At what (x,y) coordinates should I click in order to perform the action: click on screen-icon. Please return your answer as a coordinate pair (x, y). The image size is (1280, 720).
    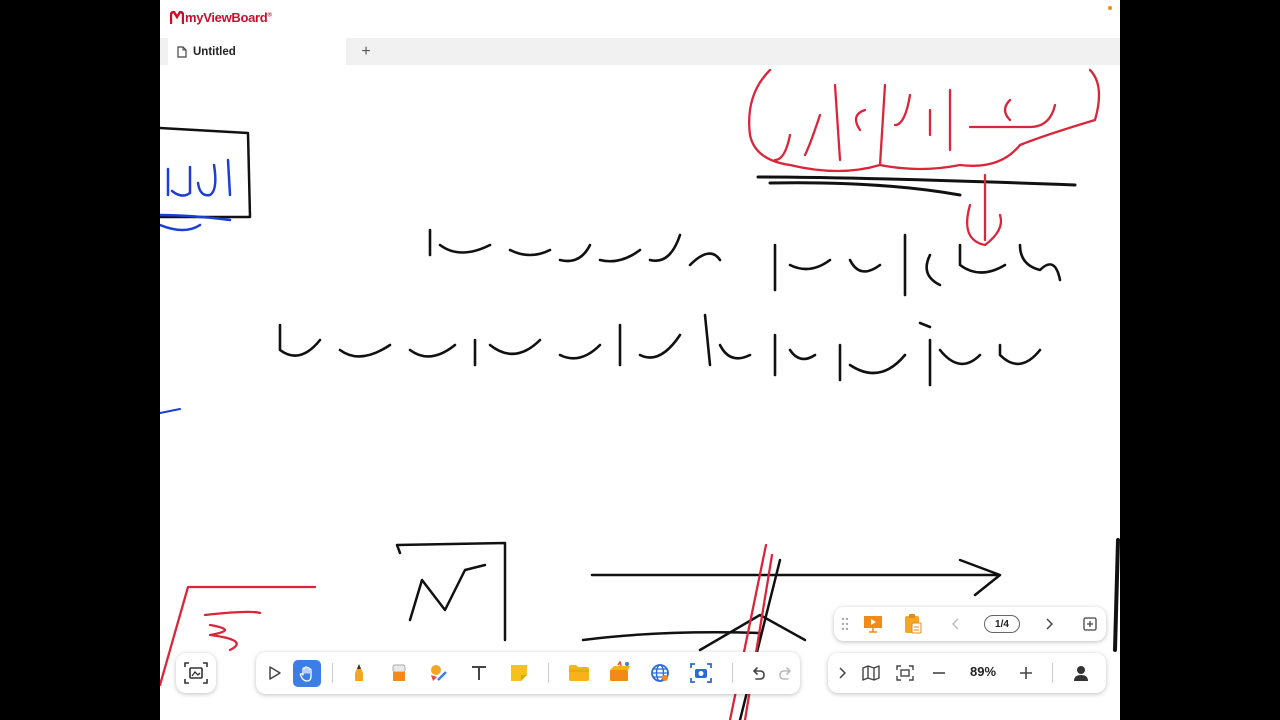
    Looking at the image, I should click on (196, 673).